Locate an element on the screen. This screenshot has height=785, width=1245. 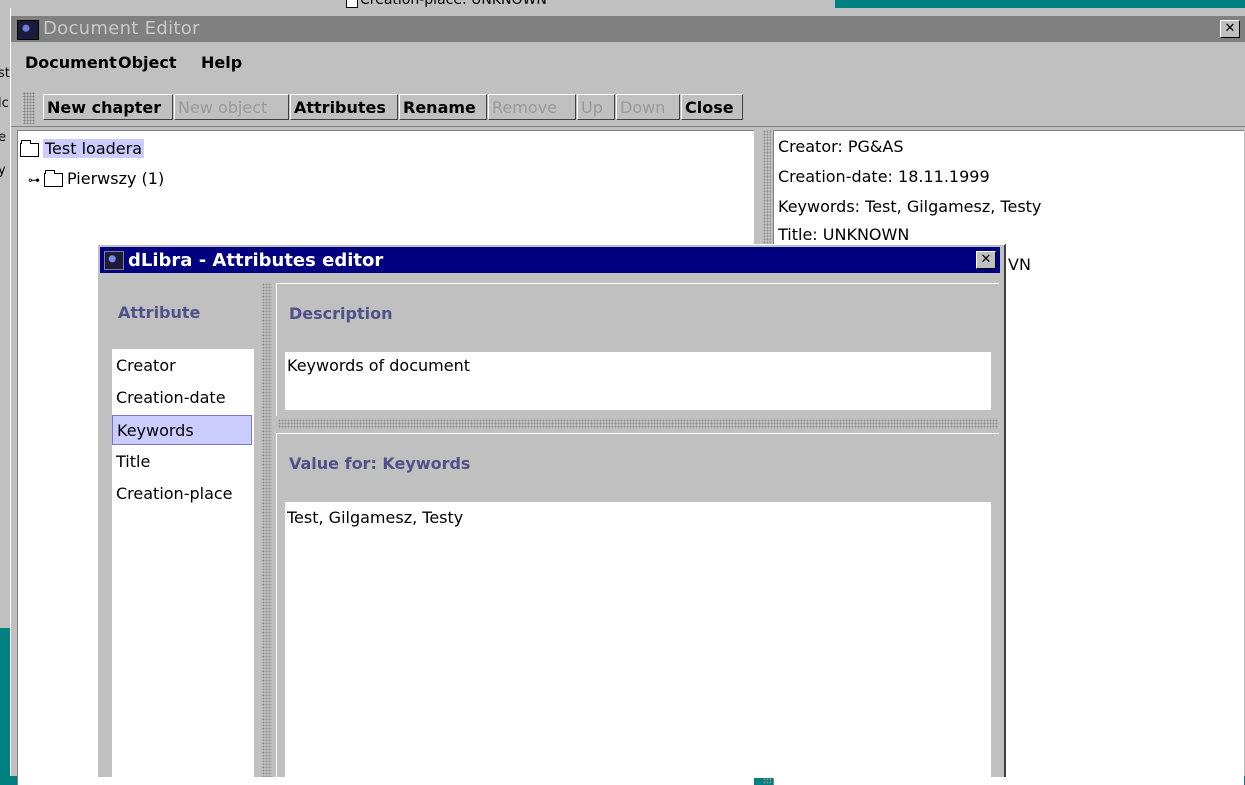
property-line: Creation-date: 18.11.1999 is located at coordinates (884, 176).